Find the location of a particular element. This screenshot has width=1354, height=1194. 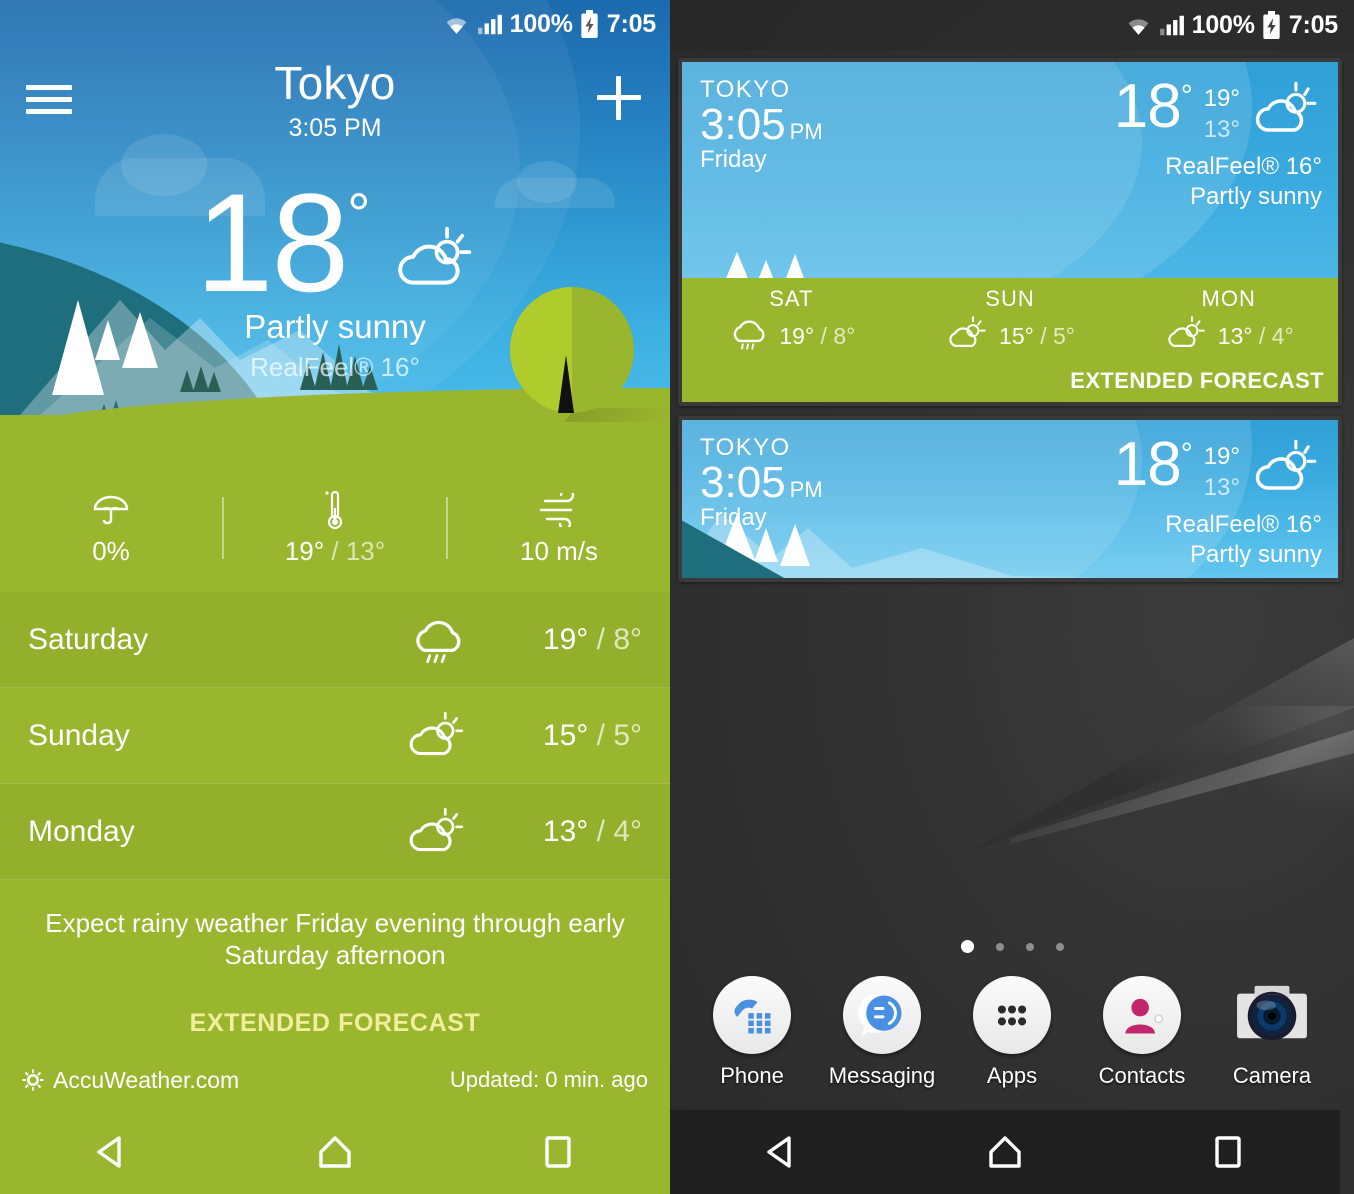

app-header: Tokyo 3:05 PM is located at coordinates (335, 100).